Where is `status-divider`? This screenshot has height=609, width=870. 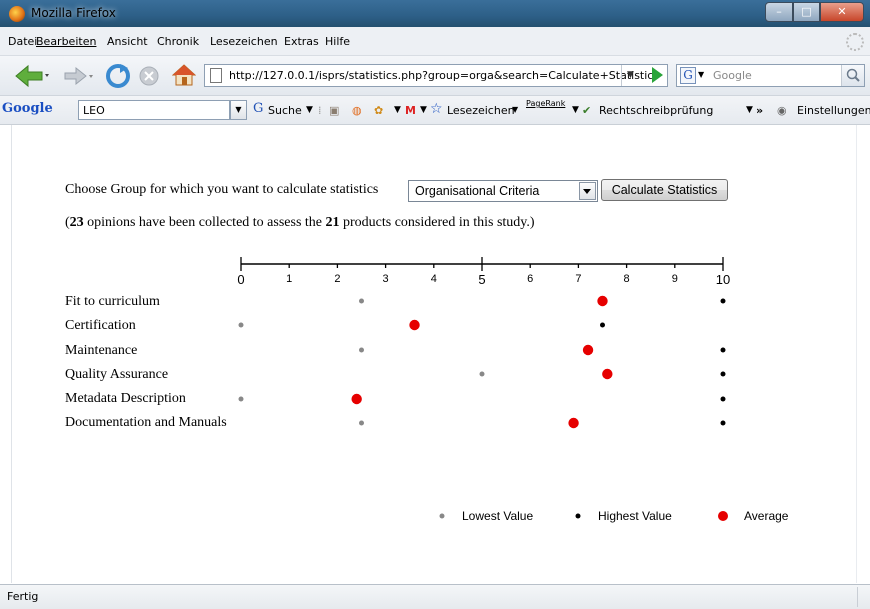 status-divider is located at coordinates (857, 597).